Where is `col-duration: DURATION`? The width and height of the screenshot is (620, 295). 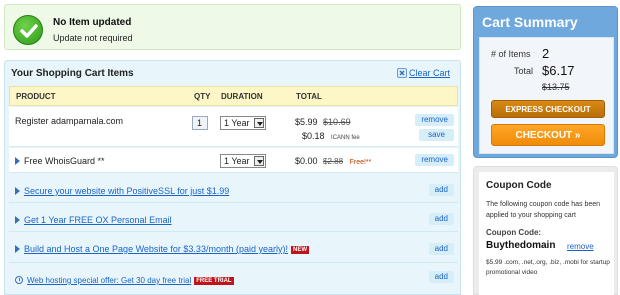 col-duration: DURATION is located at coordinates (242, 96).